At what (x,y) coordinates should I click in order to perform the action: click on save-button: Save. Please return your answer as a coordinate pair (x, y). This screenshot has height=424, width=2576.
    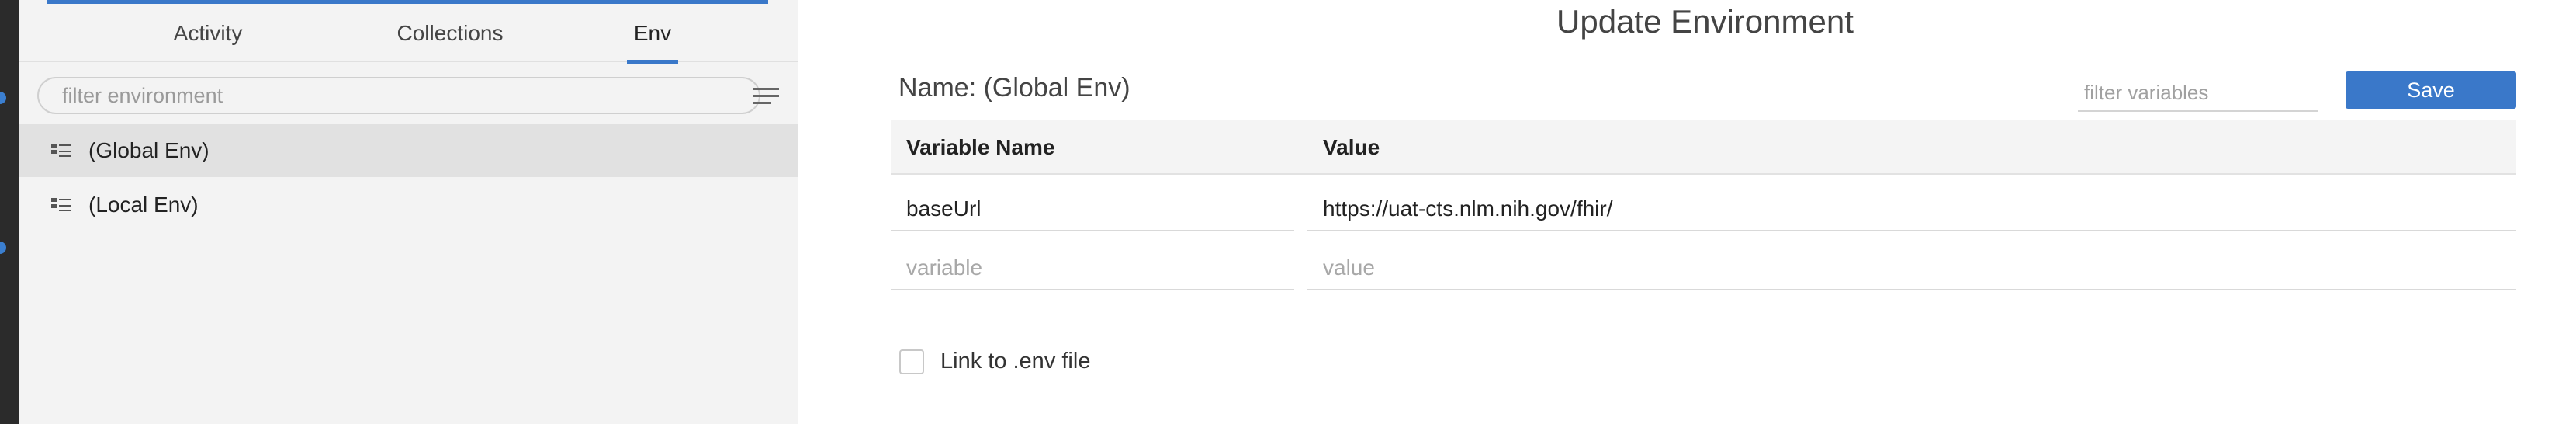
    Looking at the image, I should click on (2431, 90).